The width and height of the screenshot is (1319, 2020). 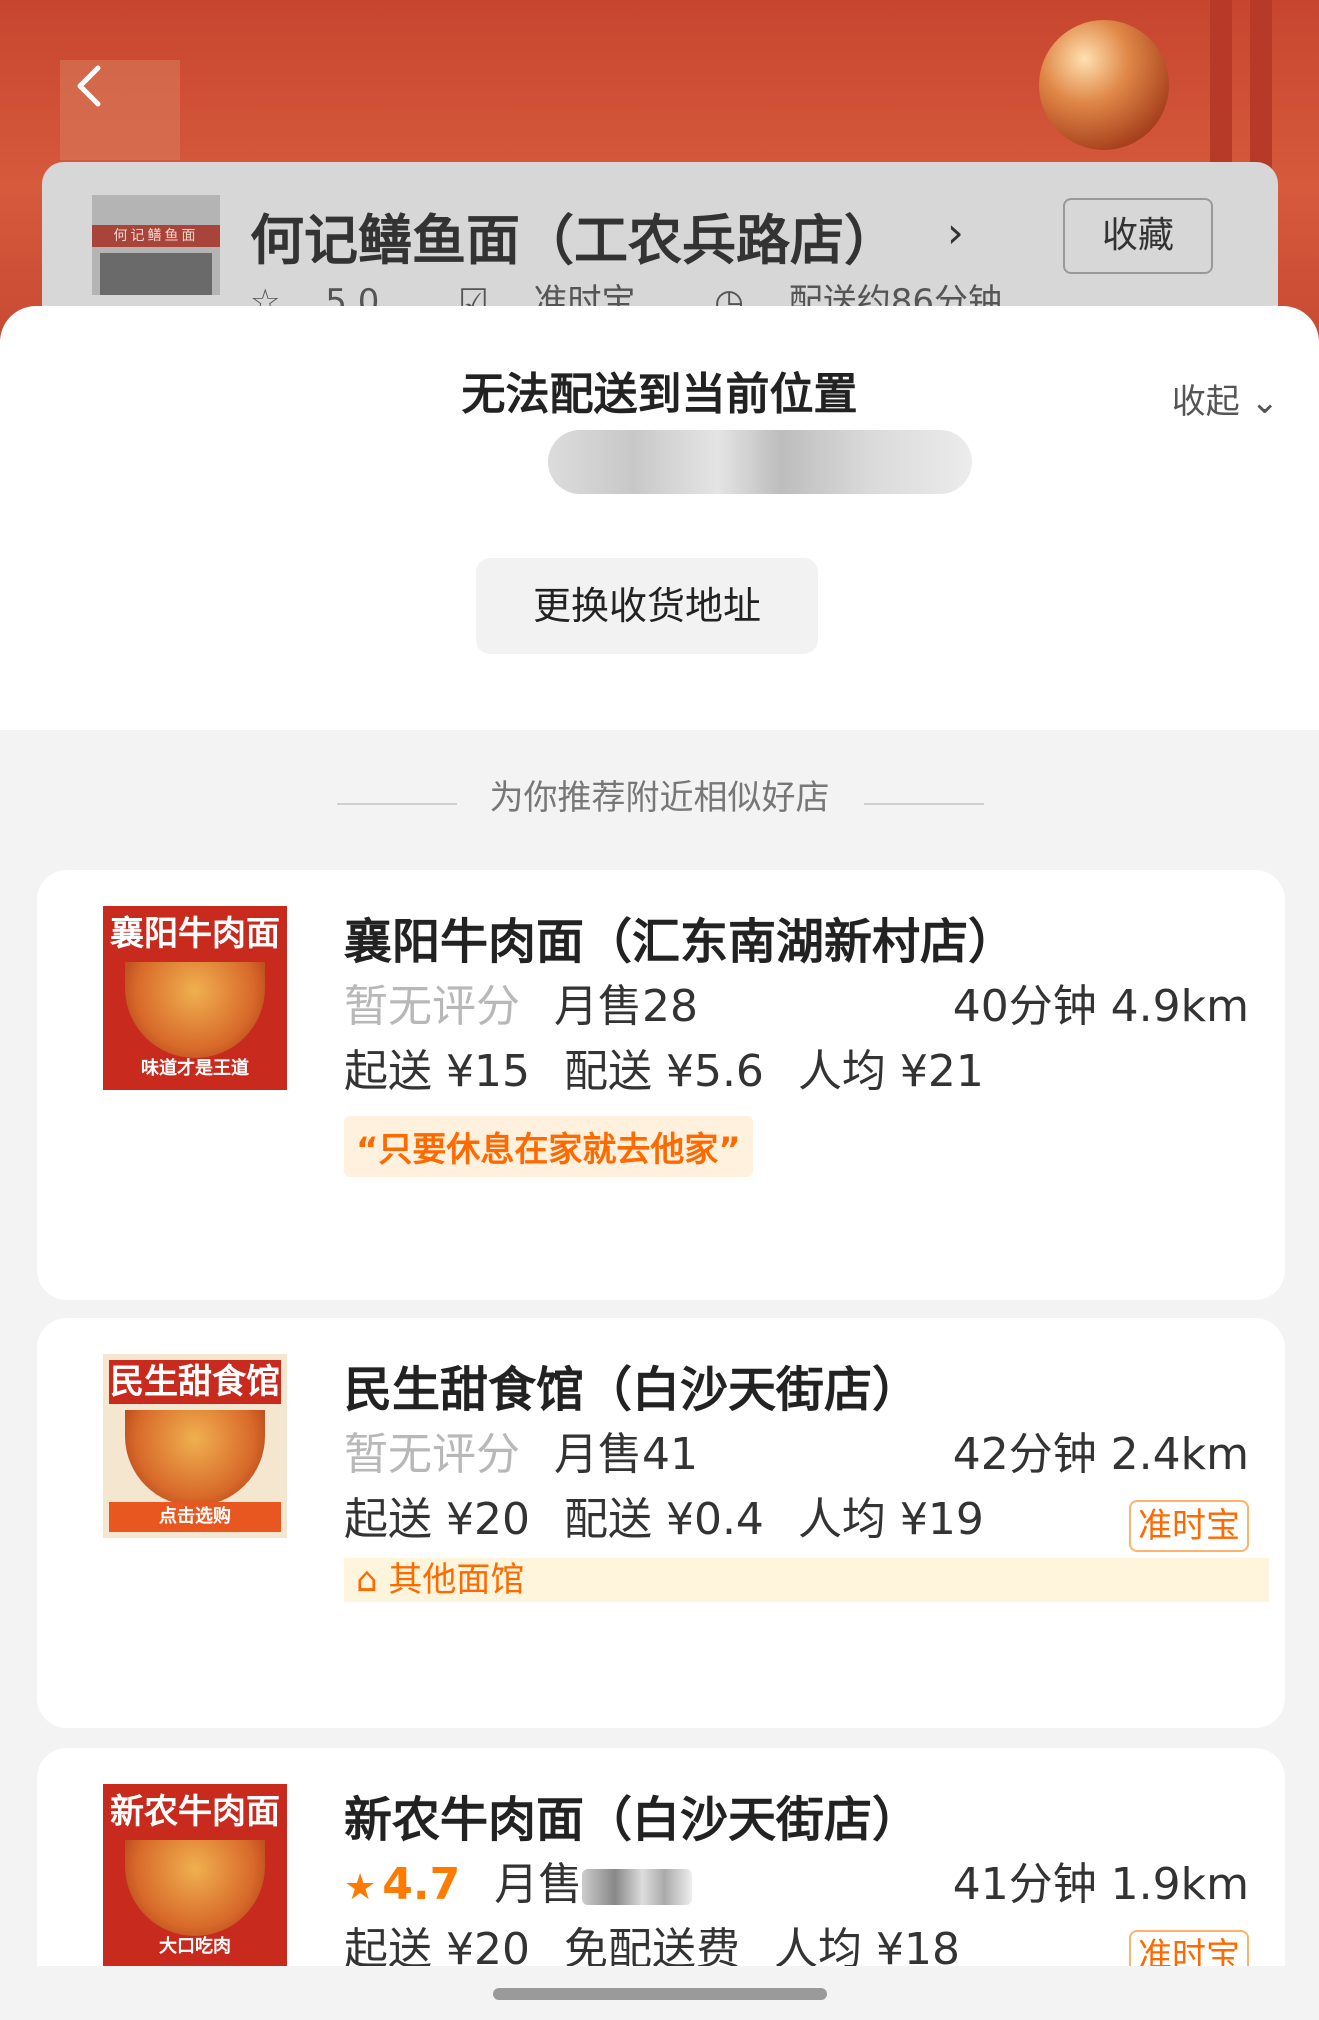 I want to click on blurred-address, so click(x=760, y=462).